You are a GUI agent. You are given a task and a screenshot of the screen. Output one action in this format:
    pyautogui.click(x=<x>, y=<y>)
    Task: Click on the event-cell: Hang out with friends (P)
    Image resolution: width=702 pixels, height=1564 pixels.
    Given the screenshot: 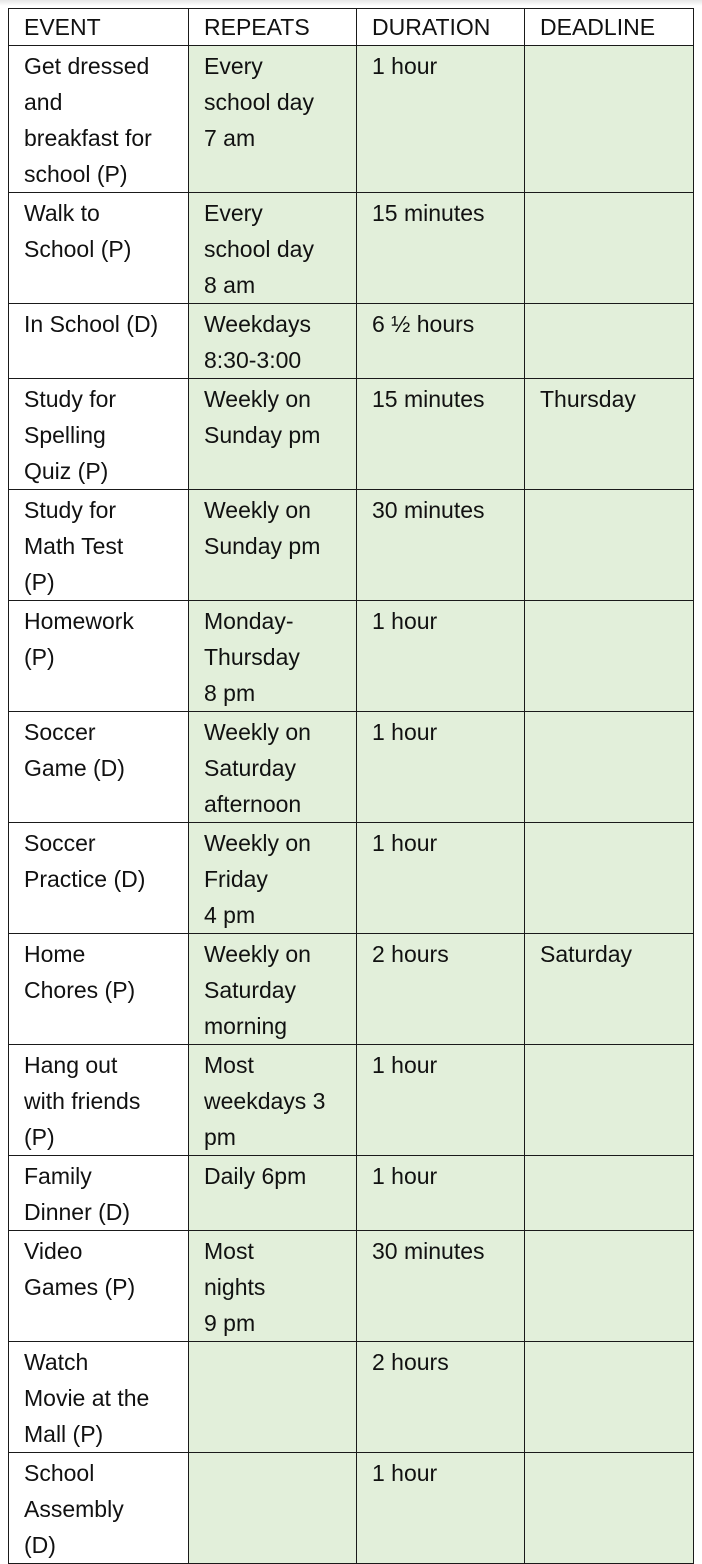 What is the action you would take?
    pyautogui.click(x=98, y=1100)
    